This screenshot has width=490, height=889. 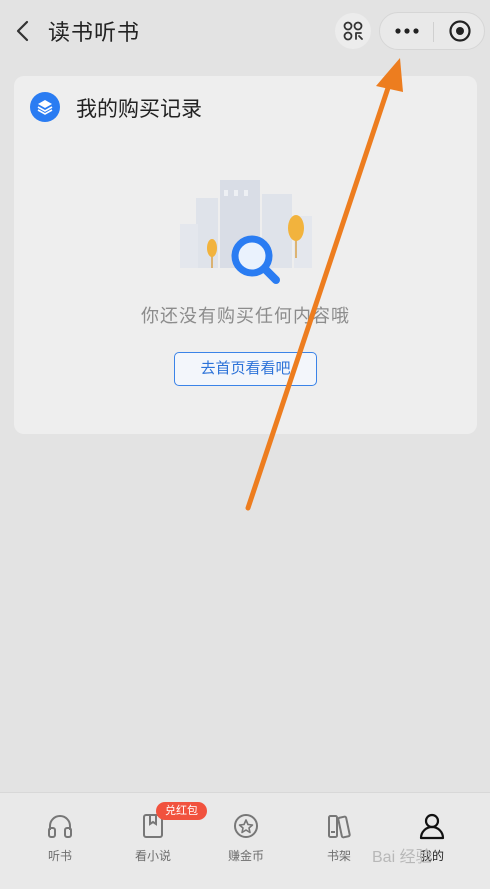 I want to click on tab-label: 赚金币, so click(x=245, y=856).